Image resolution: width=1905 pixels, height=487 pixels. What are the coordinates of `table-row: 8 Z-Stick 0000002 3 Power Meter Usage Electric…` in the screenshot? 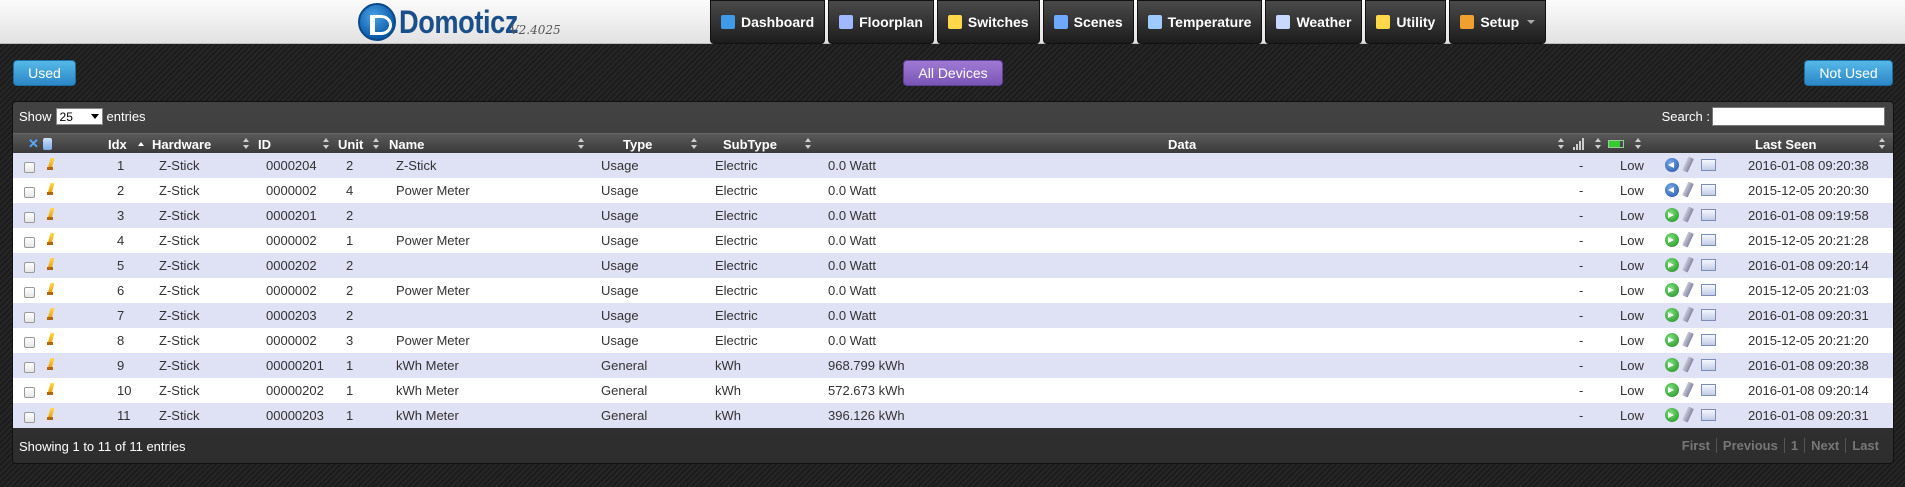 It's located at (953, 340).